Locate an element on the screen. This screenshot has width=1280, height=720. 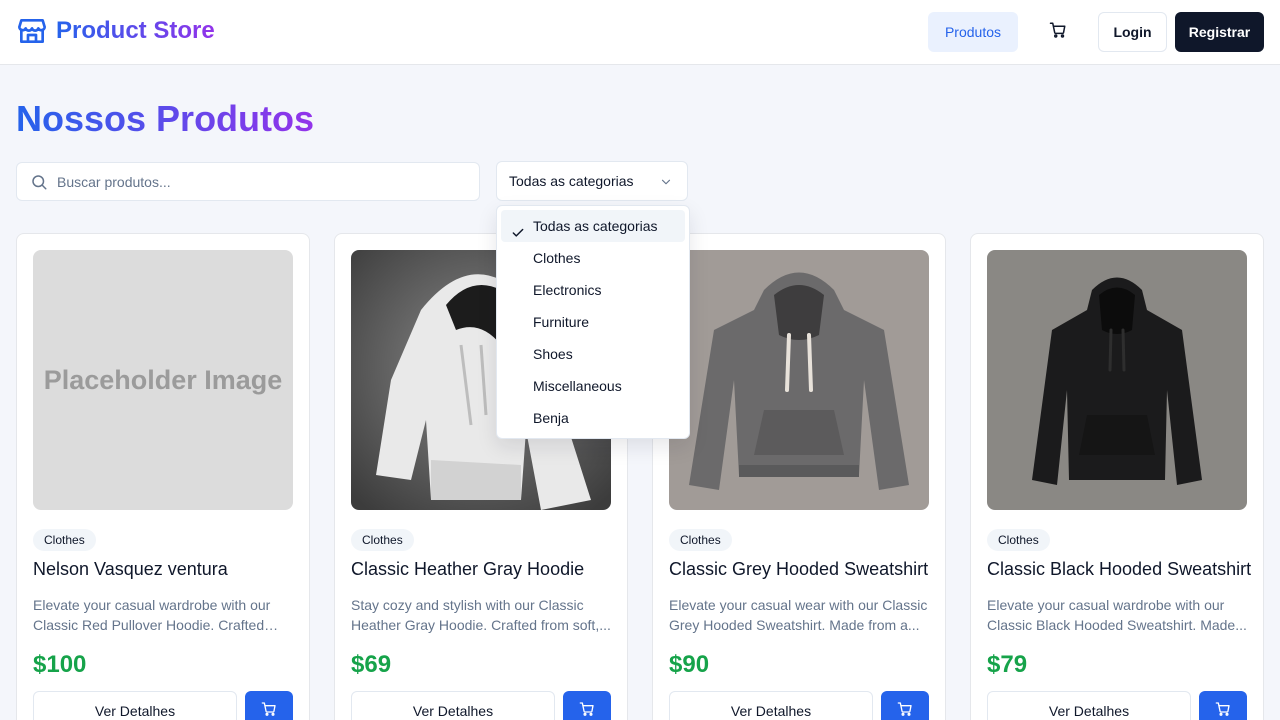
product-price: $90 is located at coordinates (689, 664).